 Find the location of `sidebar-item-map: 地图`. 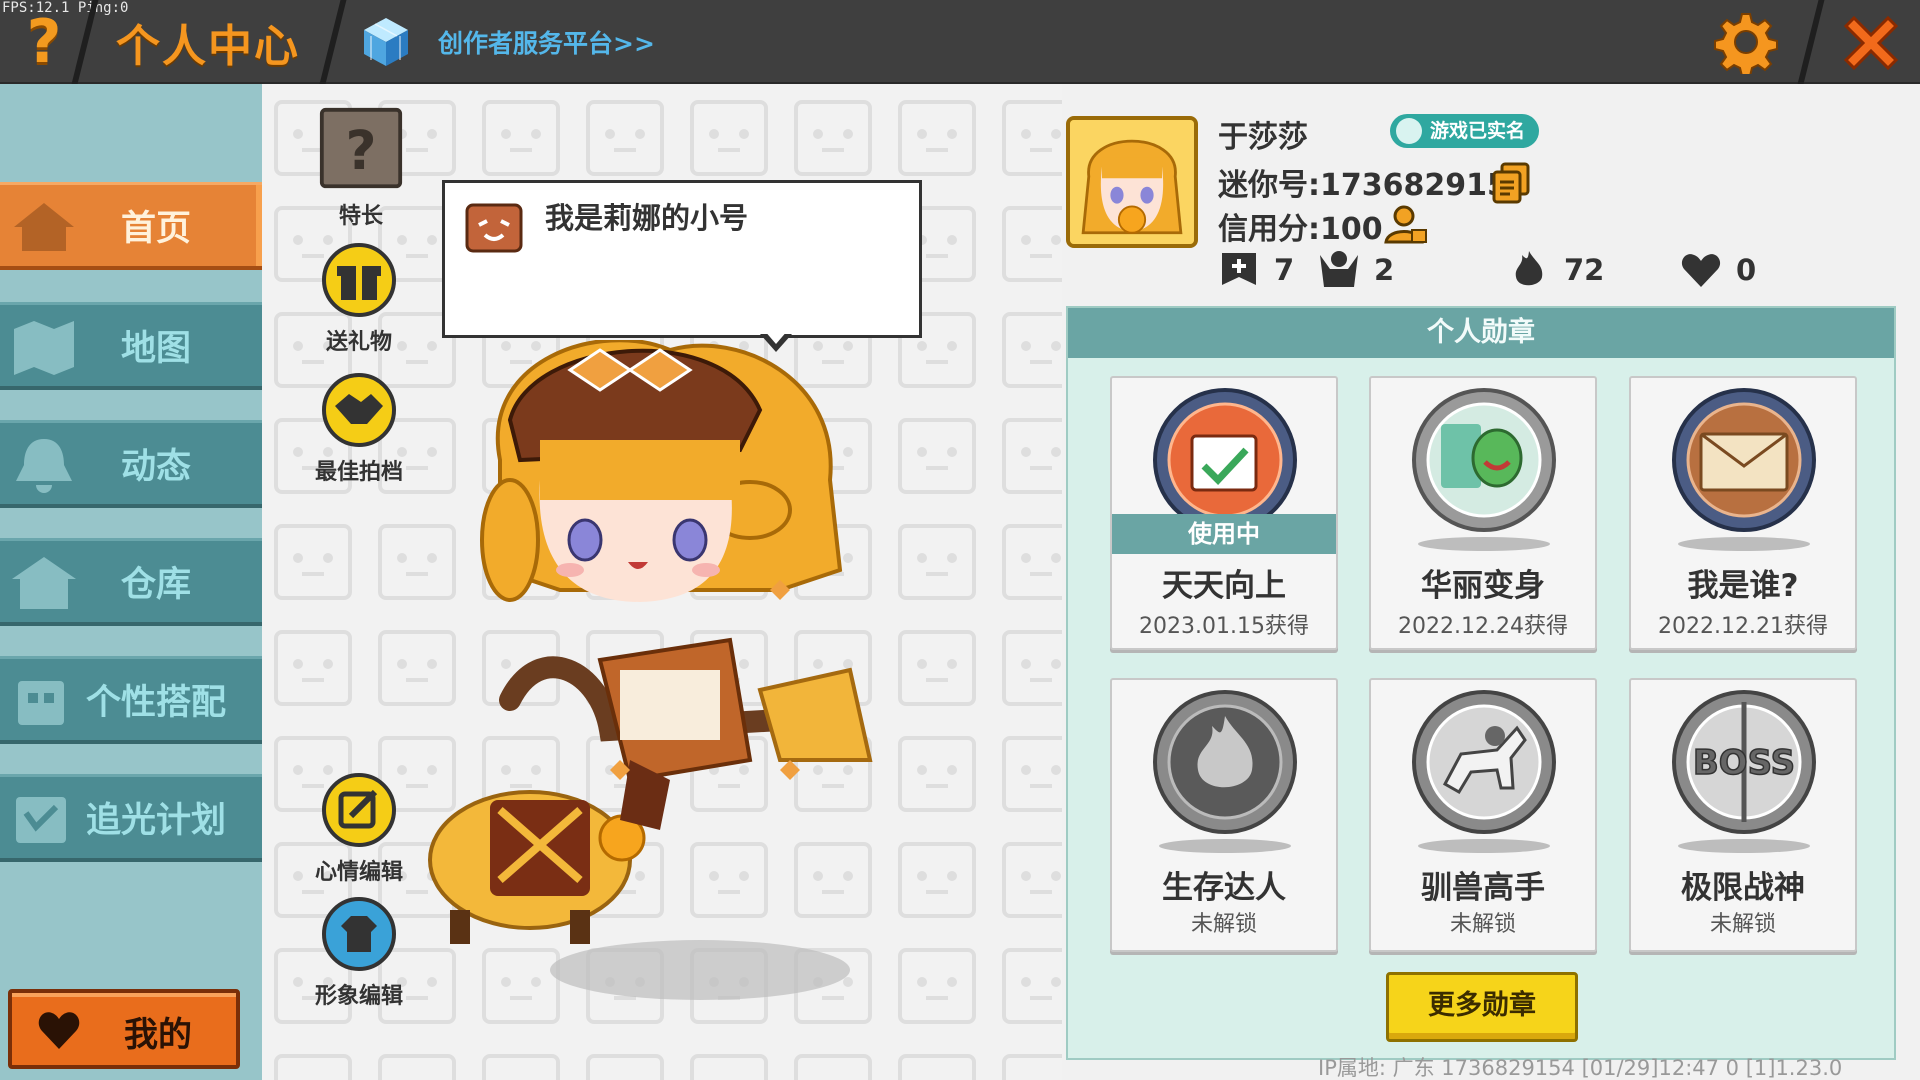

sidebar-item-map: 地图 is located at coordinates (131, 346).